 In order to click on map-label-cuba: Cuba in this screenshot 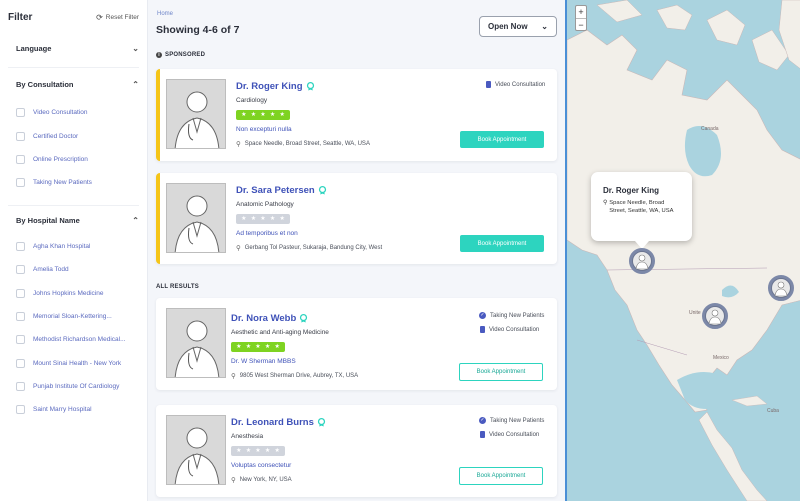, I will do `click(773, 411)`.